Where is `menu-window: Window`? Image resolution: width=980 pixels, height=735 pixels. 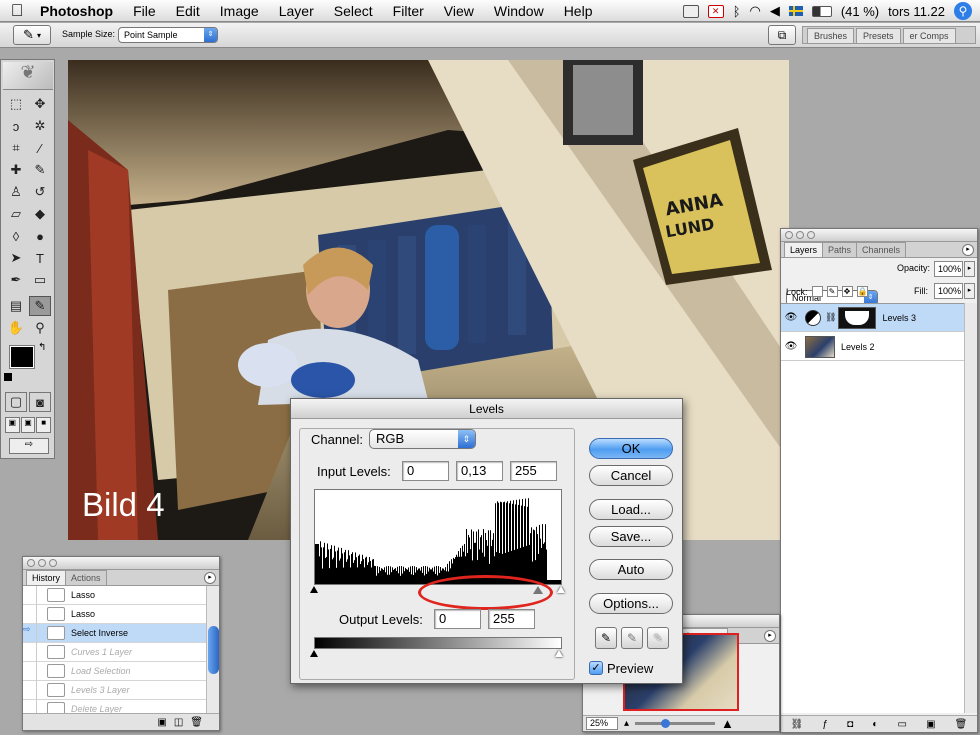
menu-window: Window is located at coordinates (519, 11).